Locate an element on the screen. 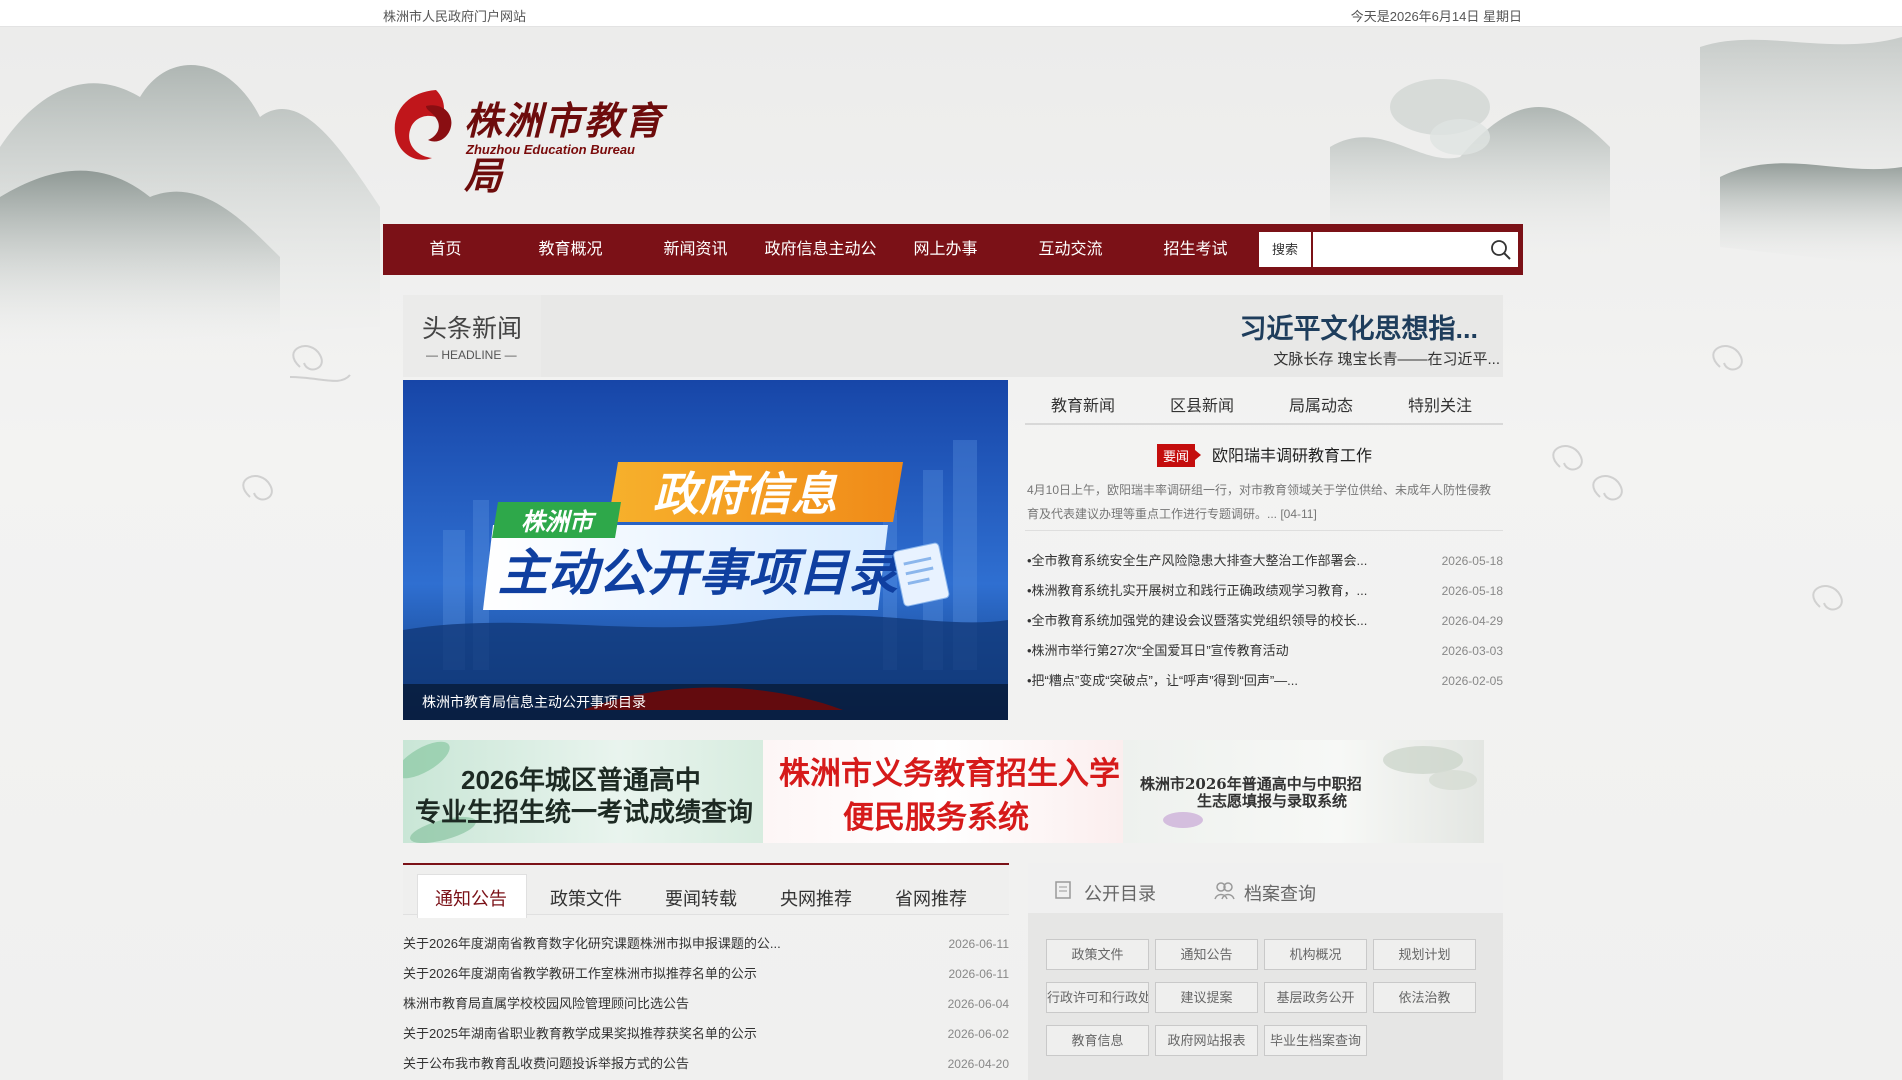 The height and width of the screenshot is (1080, 1902). nav-online-services: 网上办事 is located at coordinates (945, 249).